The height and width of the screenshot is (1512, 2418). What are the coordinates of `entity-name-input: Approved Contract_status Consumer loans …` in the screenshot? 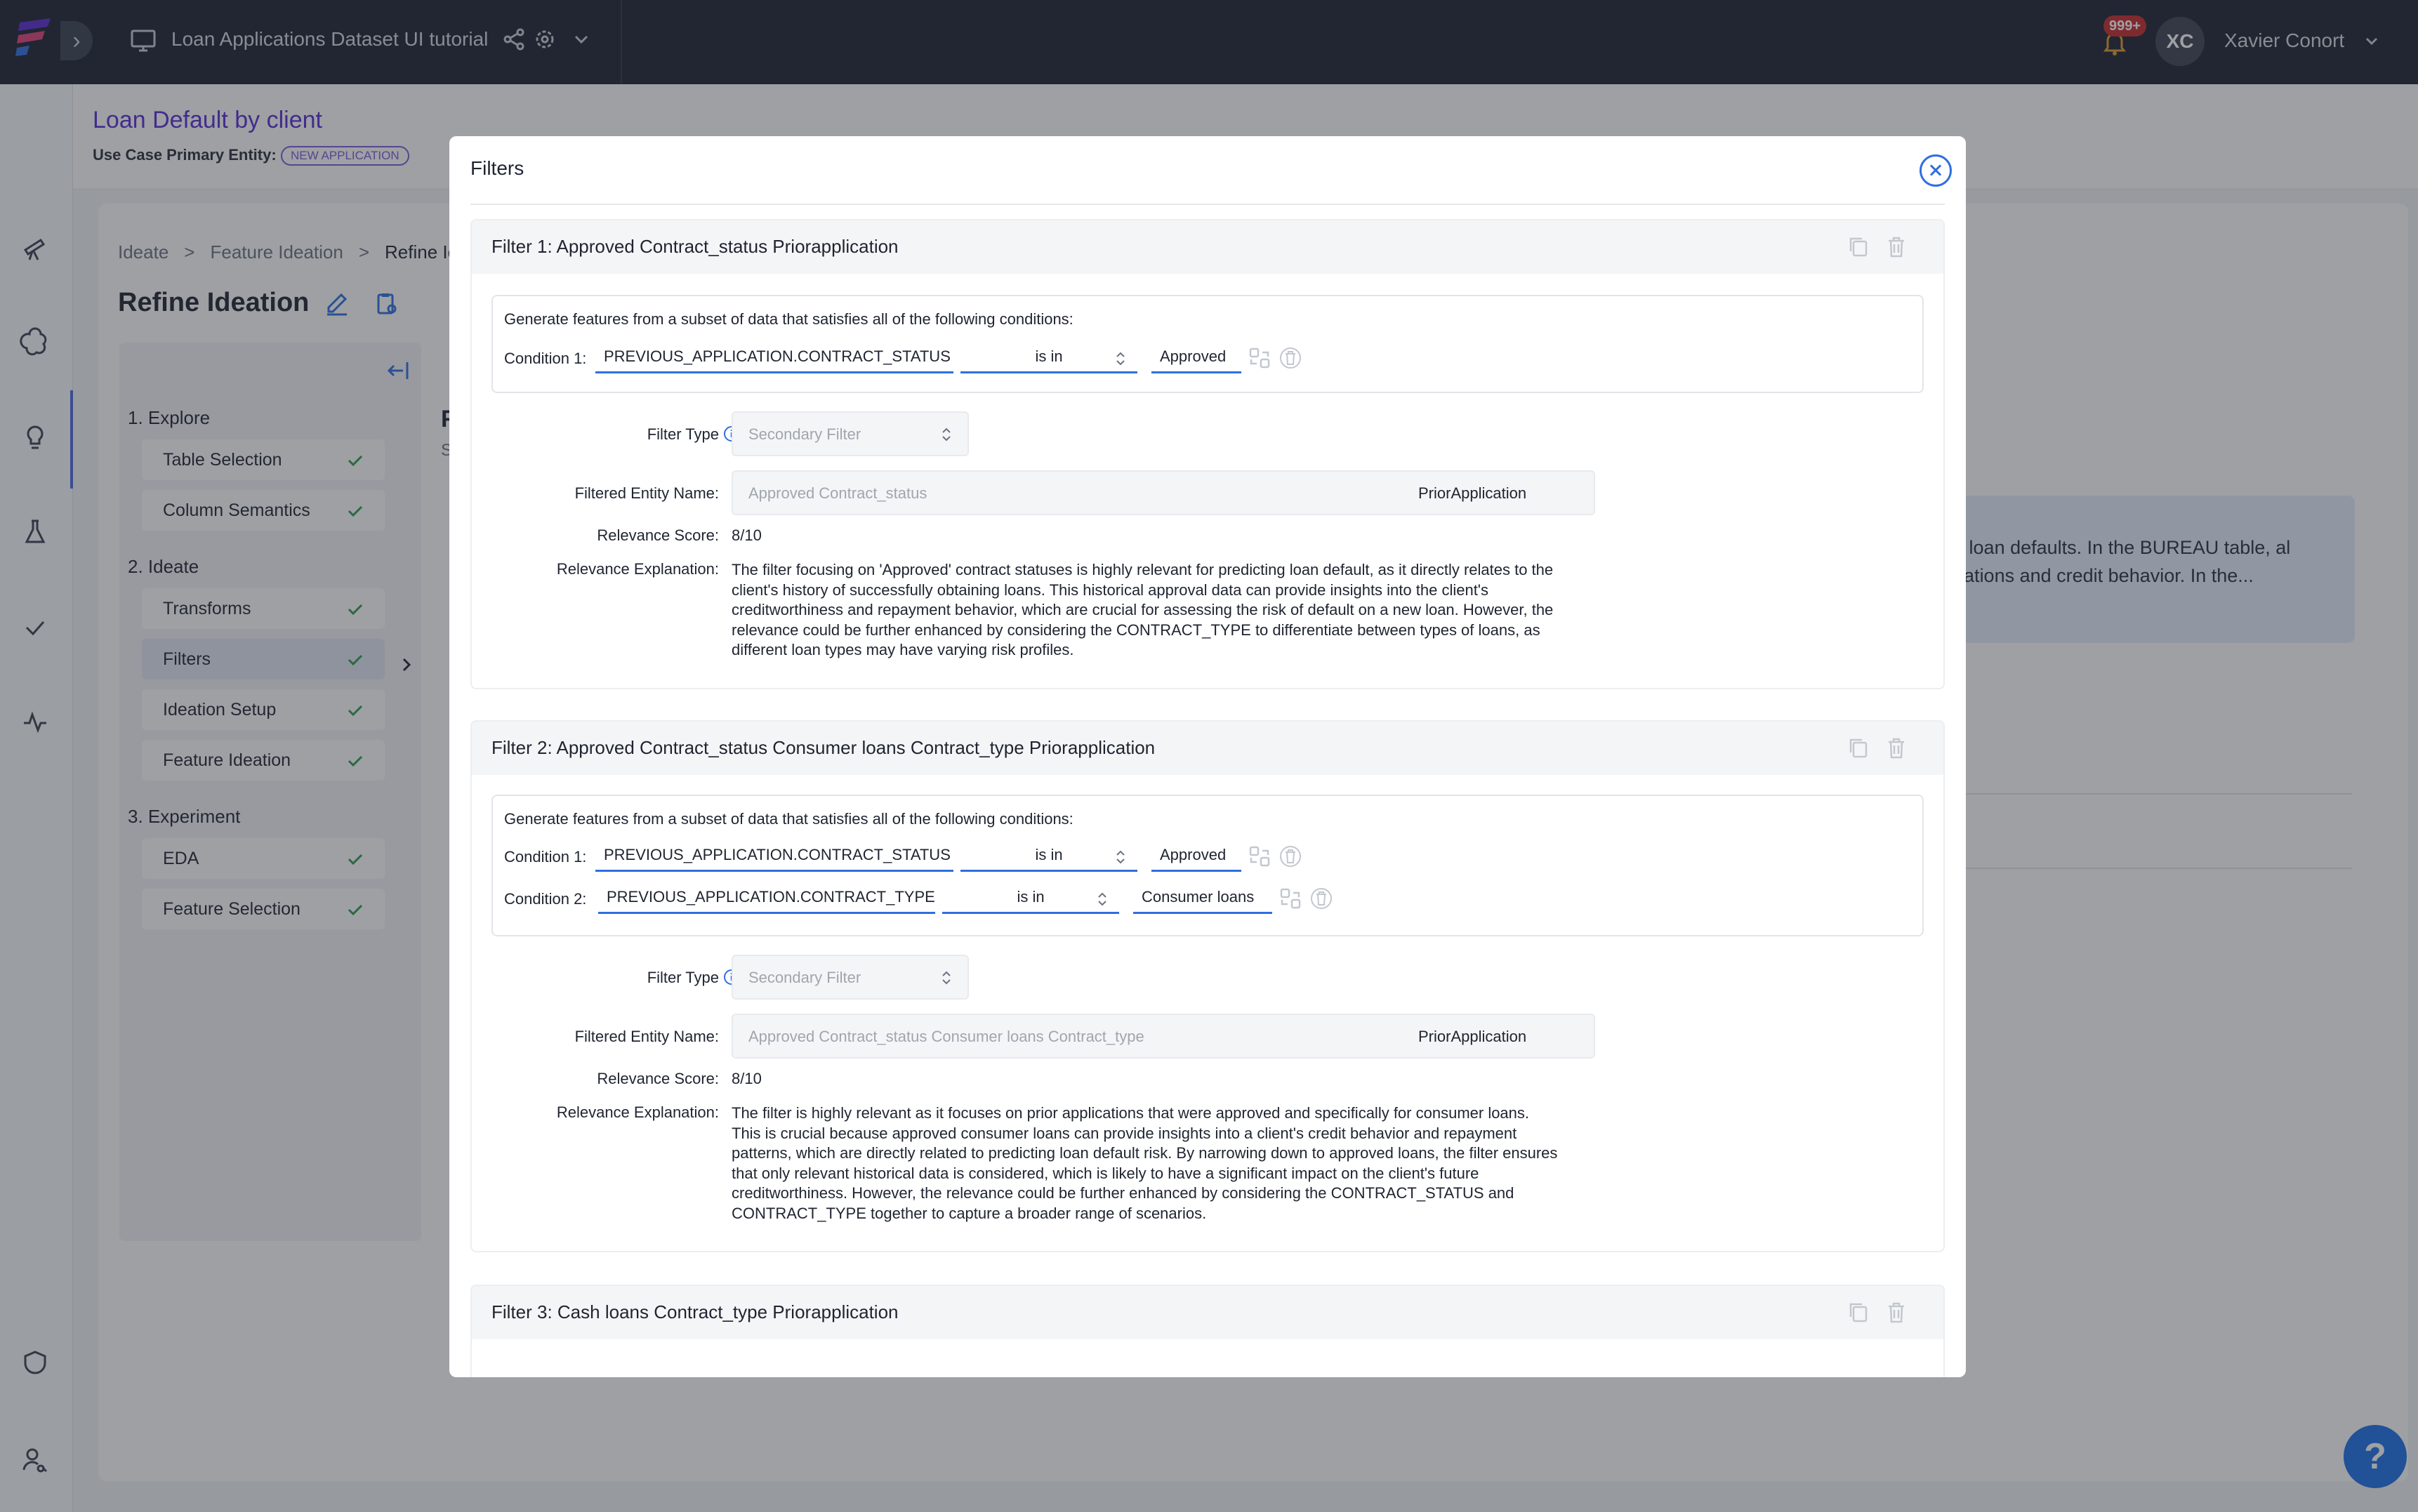 It's located at (1163, 1036).